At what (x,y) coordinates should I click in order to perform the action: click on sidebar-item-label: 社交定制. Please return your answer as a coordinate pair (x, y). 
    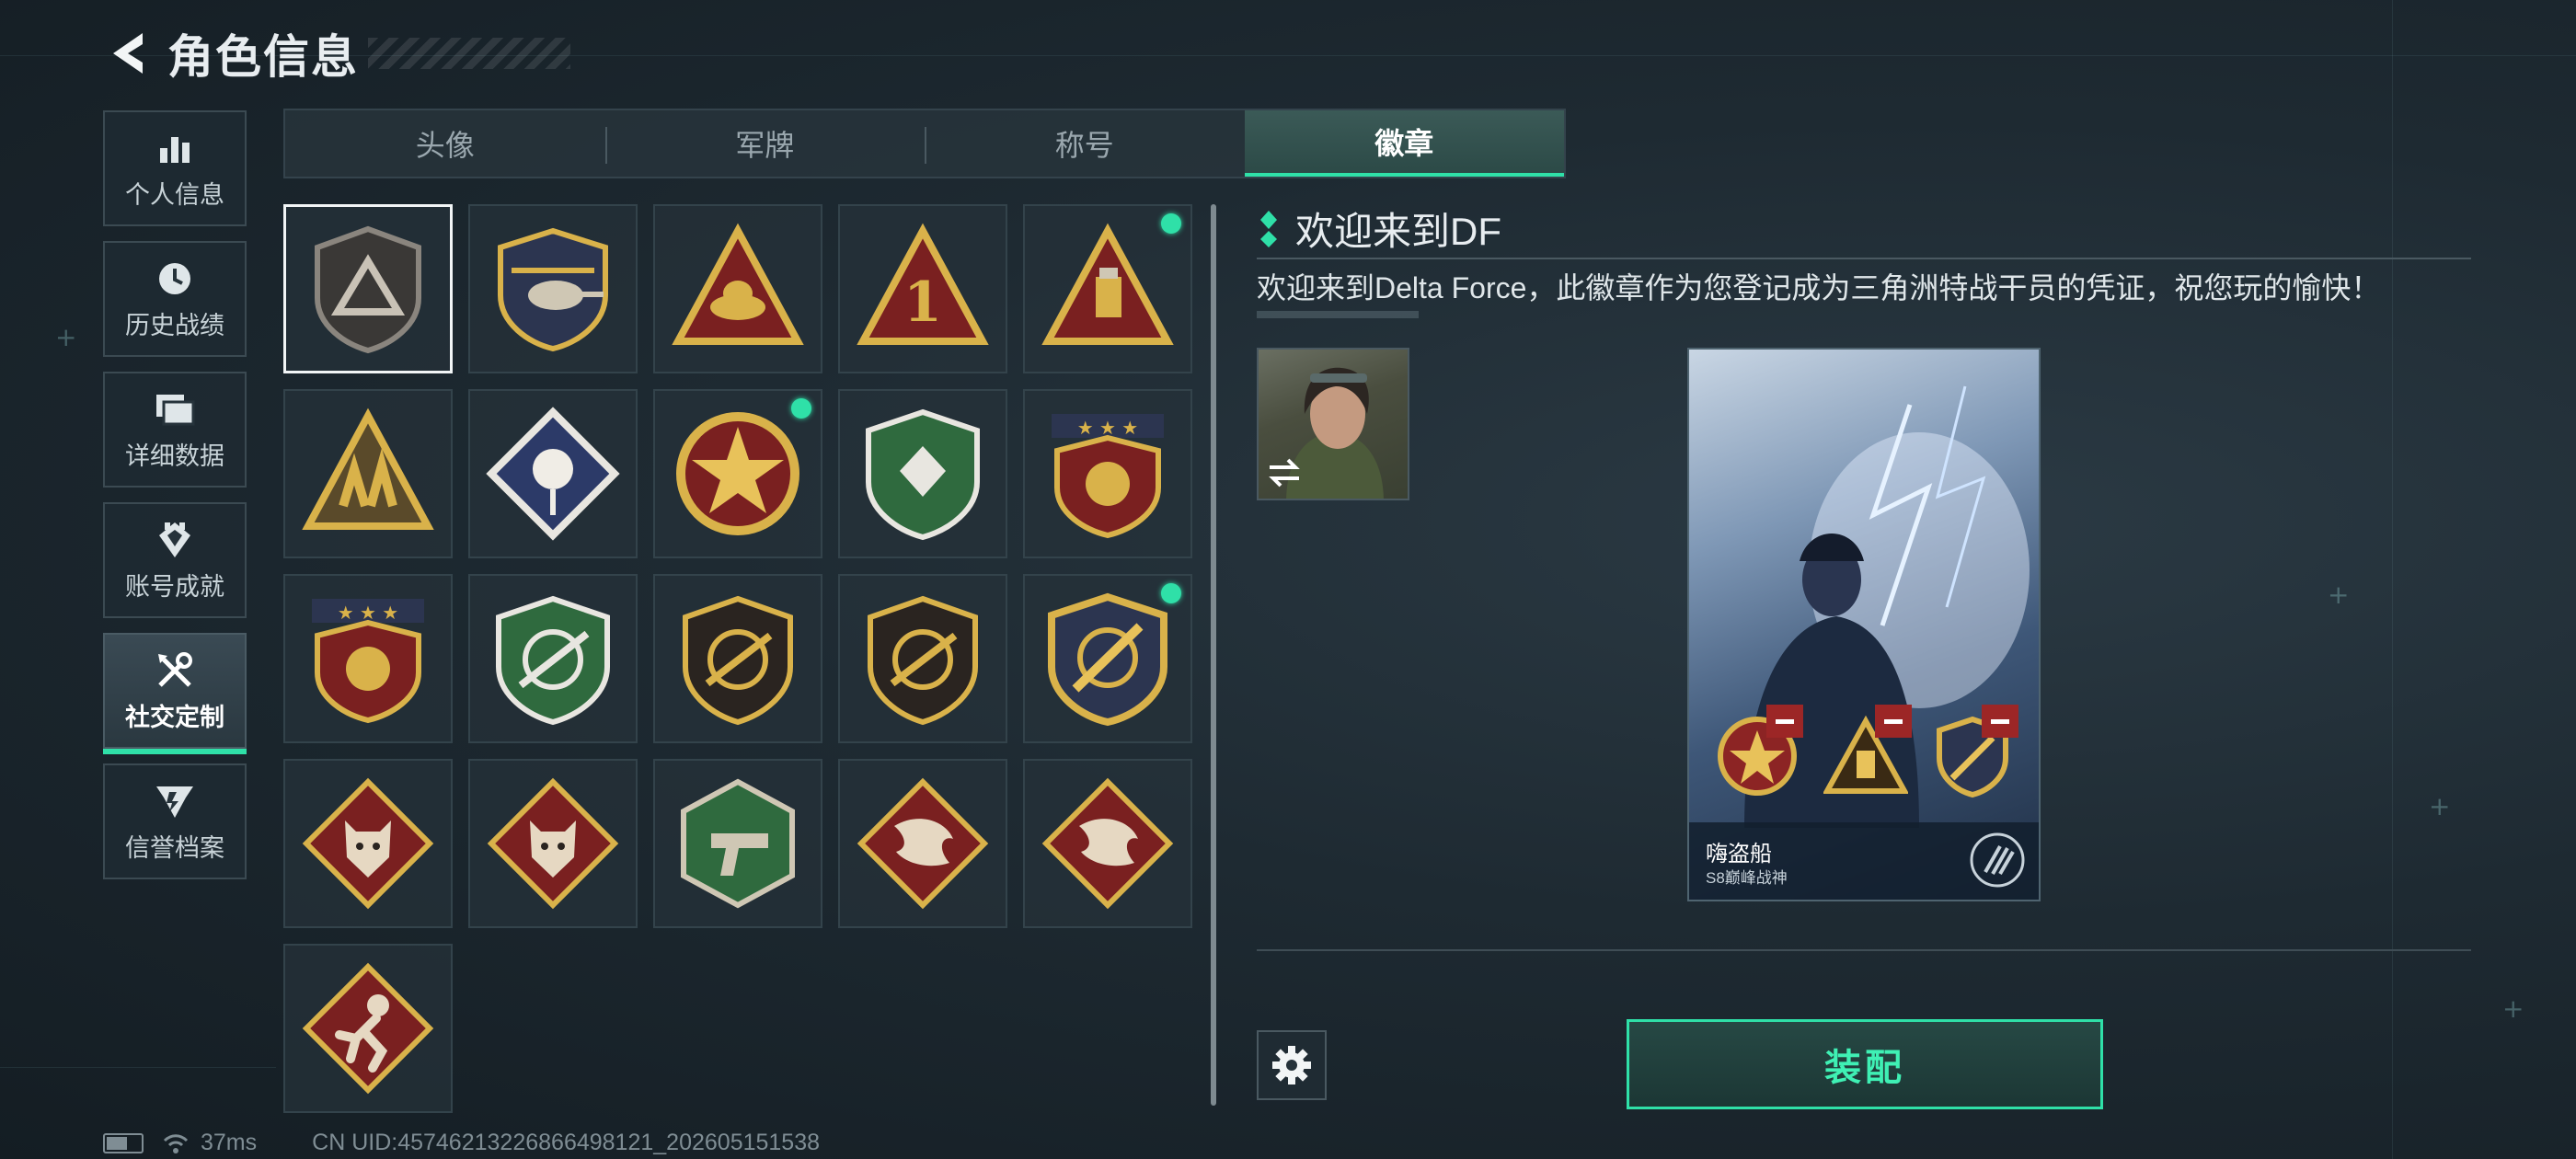
    Looking at the image, I should click on (174, 717).